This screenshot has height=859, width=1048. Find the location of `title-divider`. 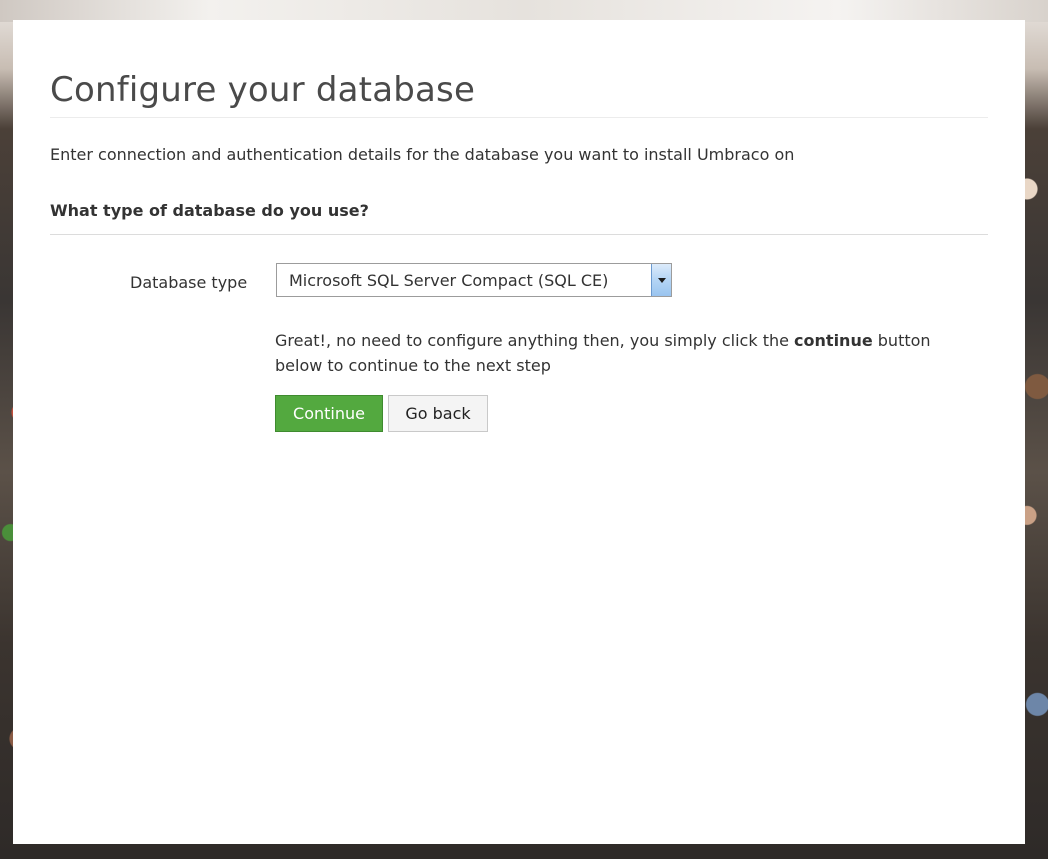

title-divider is located at coordinates (519, 117).